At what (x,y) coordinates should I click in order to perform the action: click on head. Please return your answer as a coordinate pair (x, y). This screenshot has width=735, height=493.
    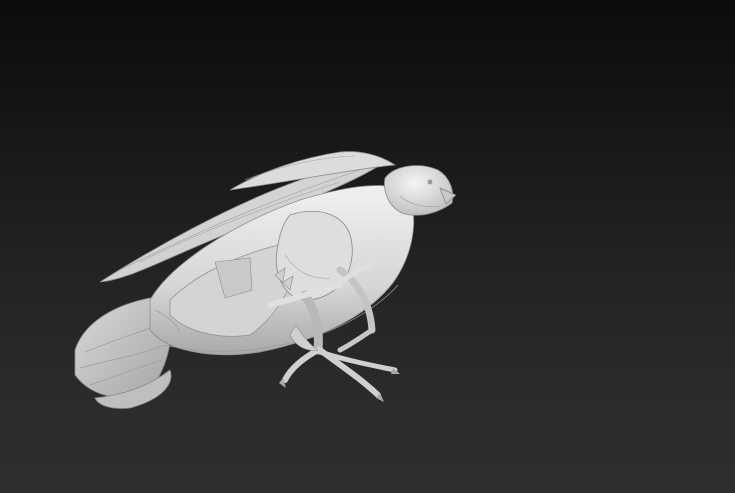
    Looking at the image, I should click on (420, 190).